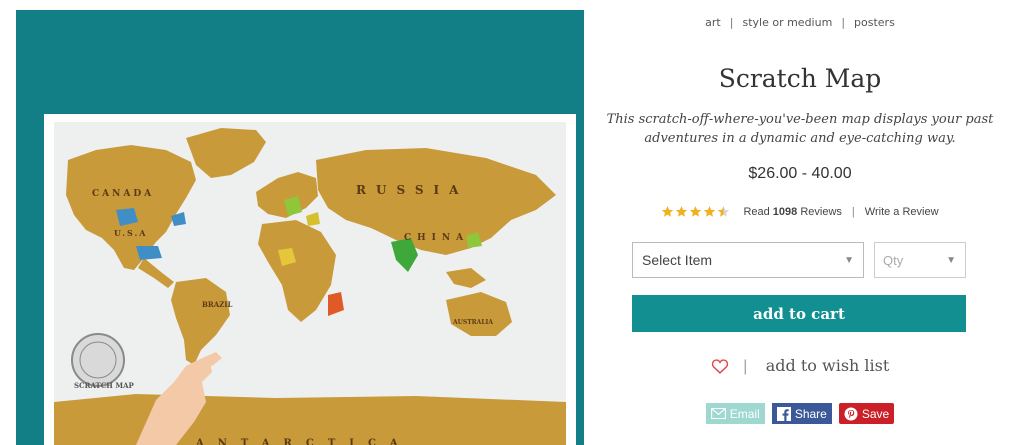 The image size is (1024, 445). What do you see at coordinates (800, 78) in the screenshot?
I see `product-title: Scratch Map` at bounding box center [800, 78].